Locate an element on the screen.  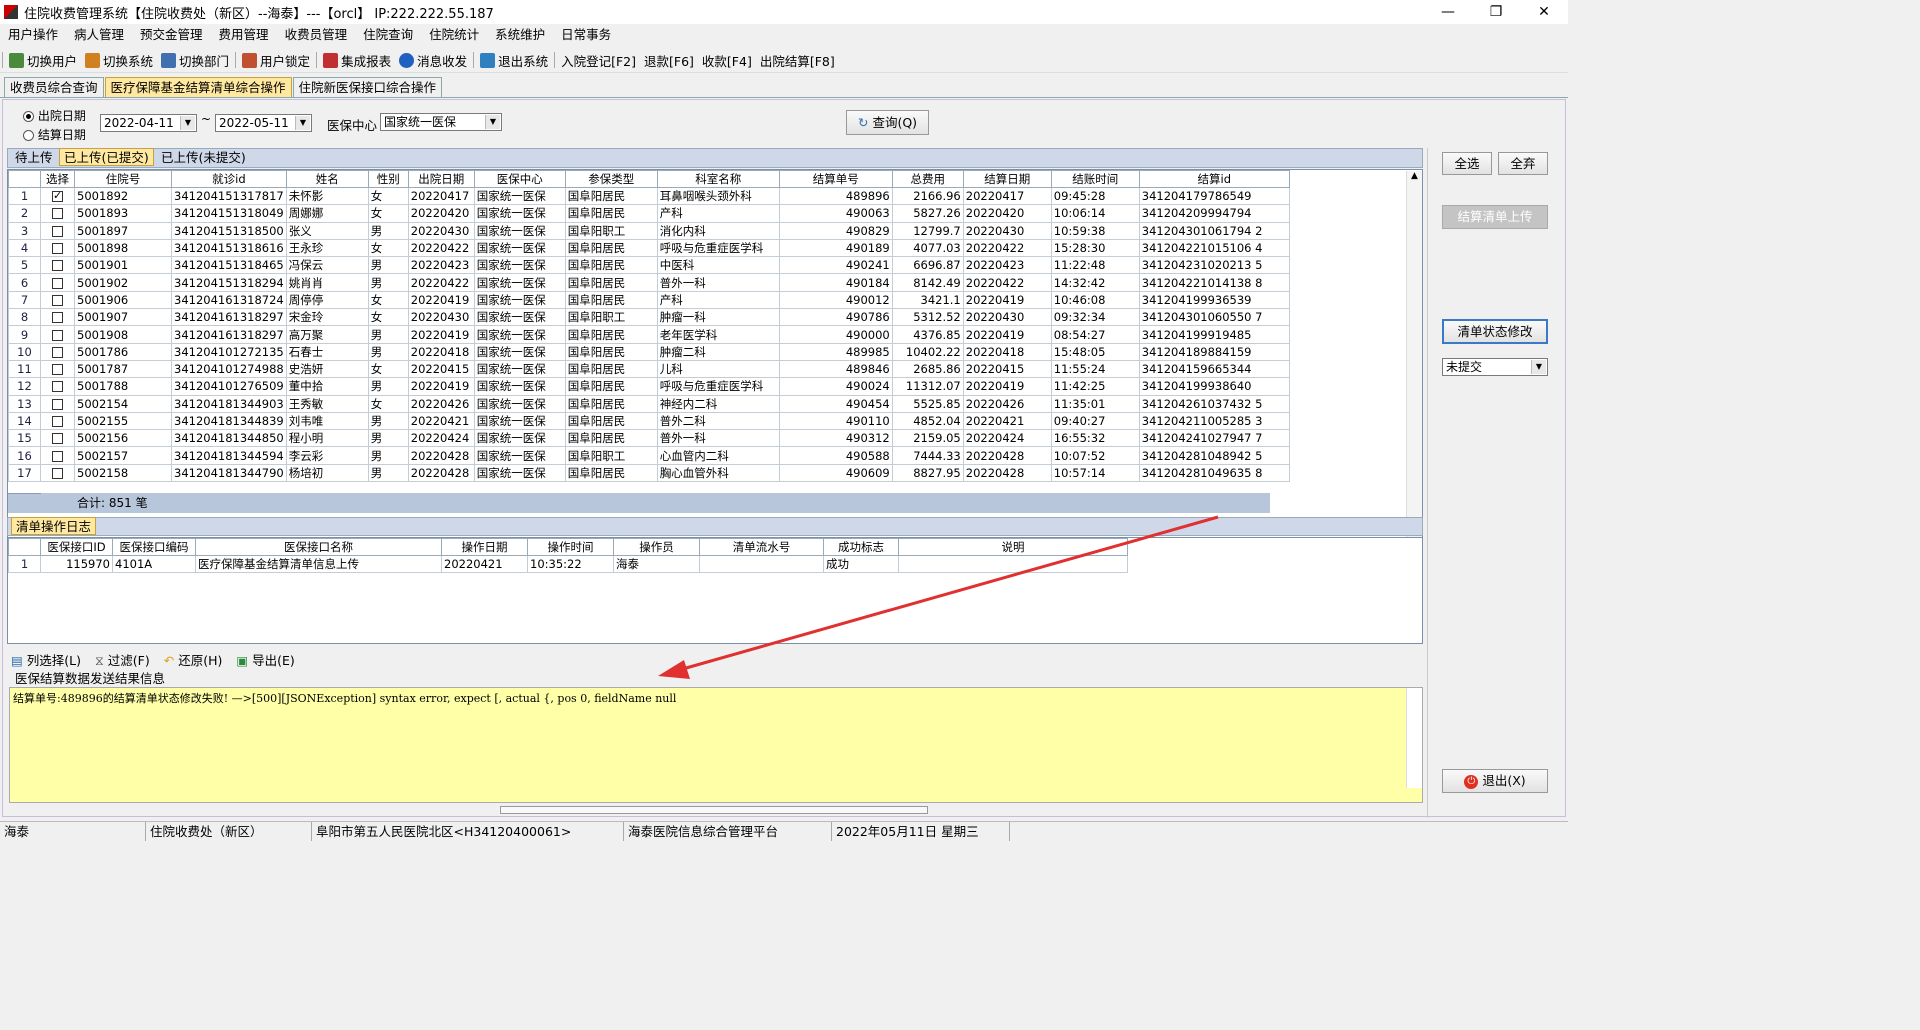
status-platform: 海泰医院信息综合管理平台 is located at coordinates (728, 831).